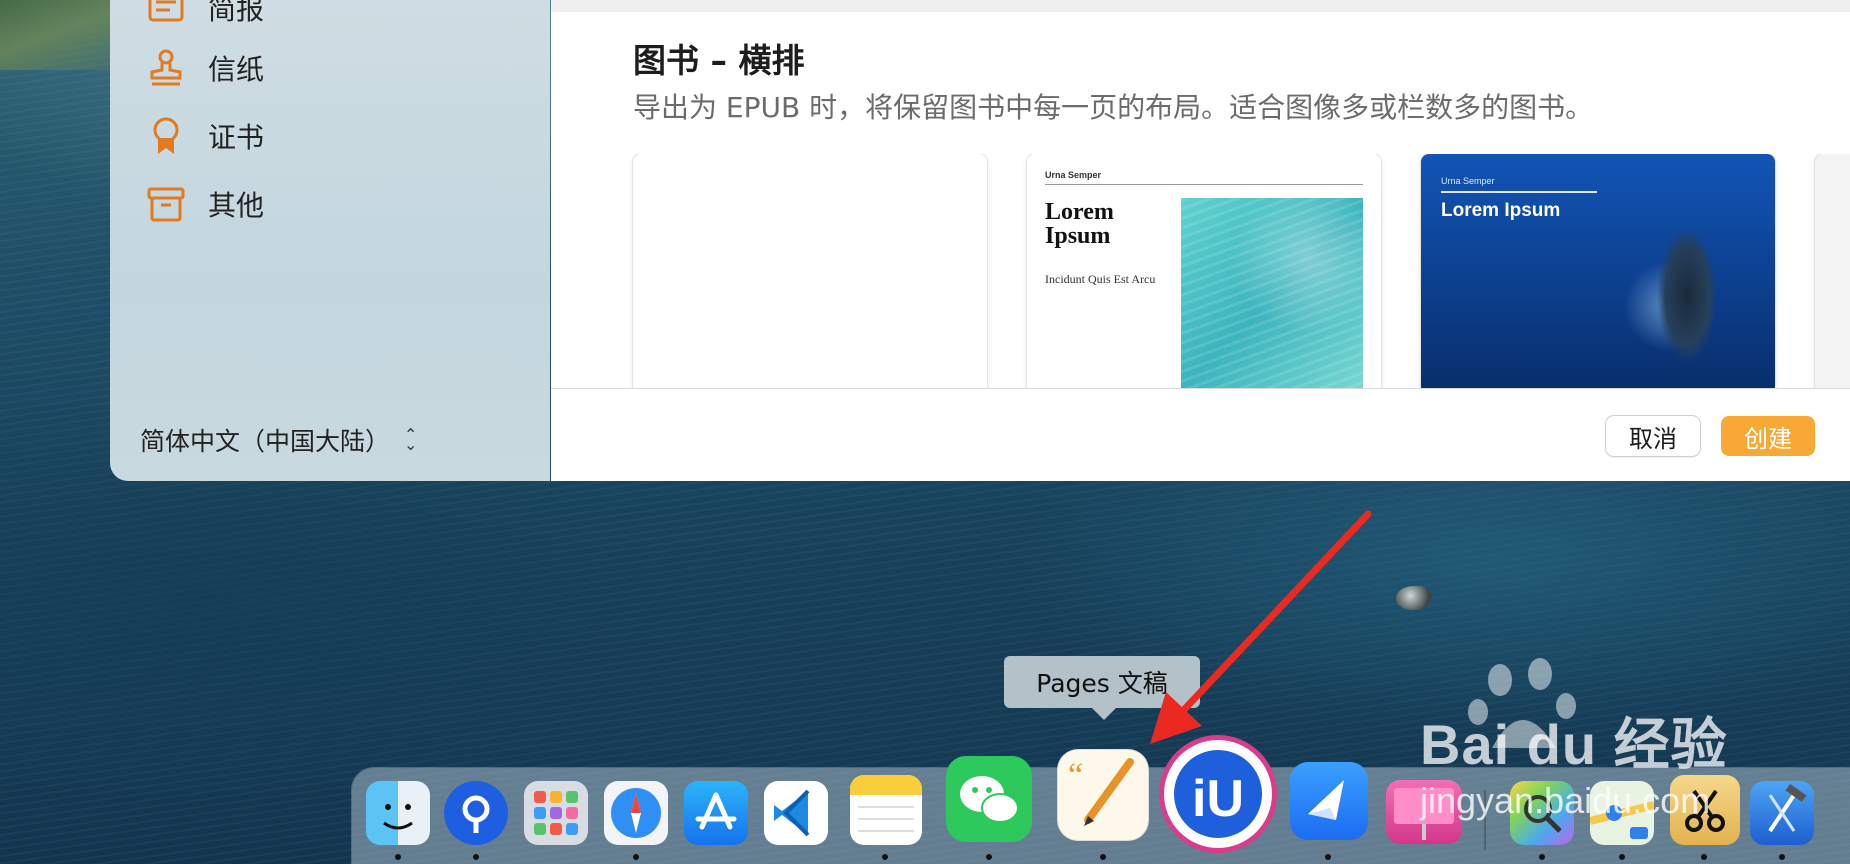 This screenshot has width=1850, height=864. What do you see at coordinates (205, 68) in the screenshot?
I see `sidebar-item-letterhead: 信纸` at bounding box center [205, 68].